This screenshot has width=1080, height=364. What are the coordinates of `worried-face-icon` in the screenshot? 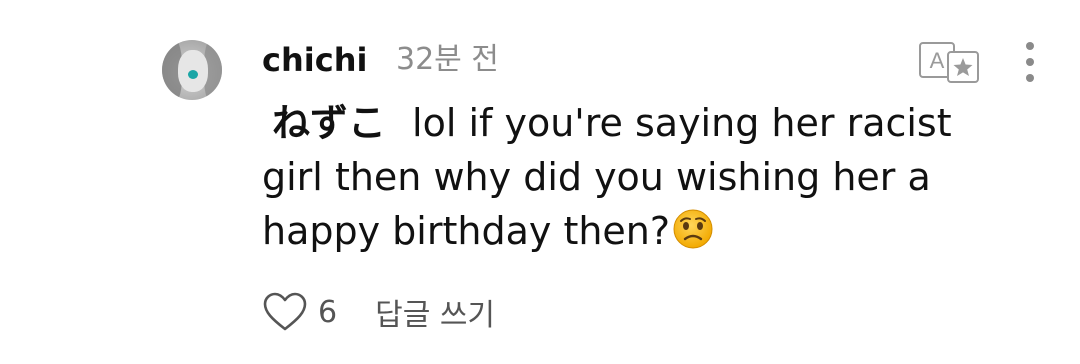 It's located at (693, 236).